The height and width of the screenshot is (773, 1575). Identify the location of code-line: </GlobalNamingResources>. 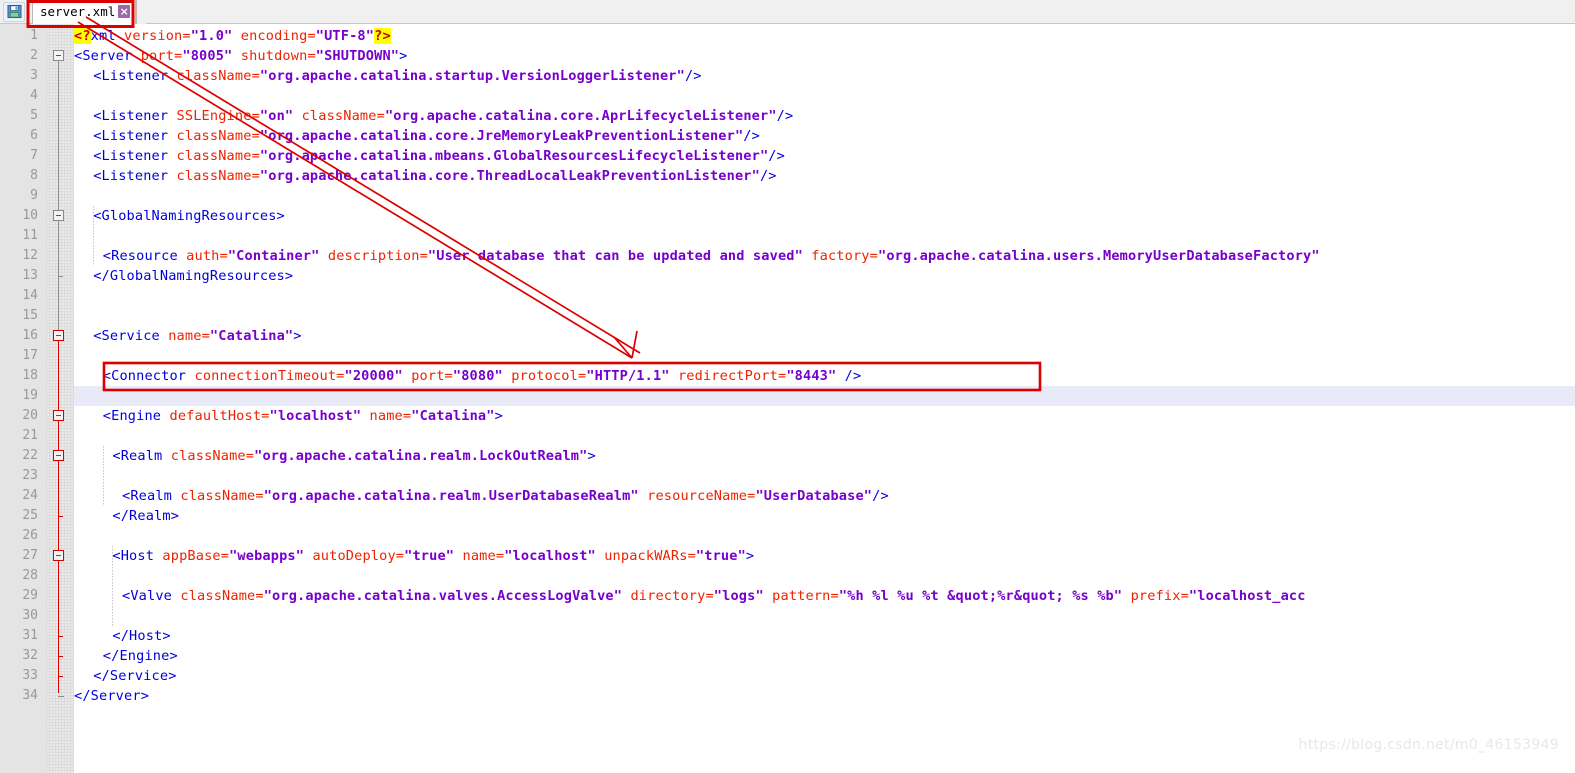
(193, 276).